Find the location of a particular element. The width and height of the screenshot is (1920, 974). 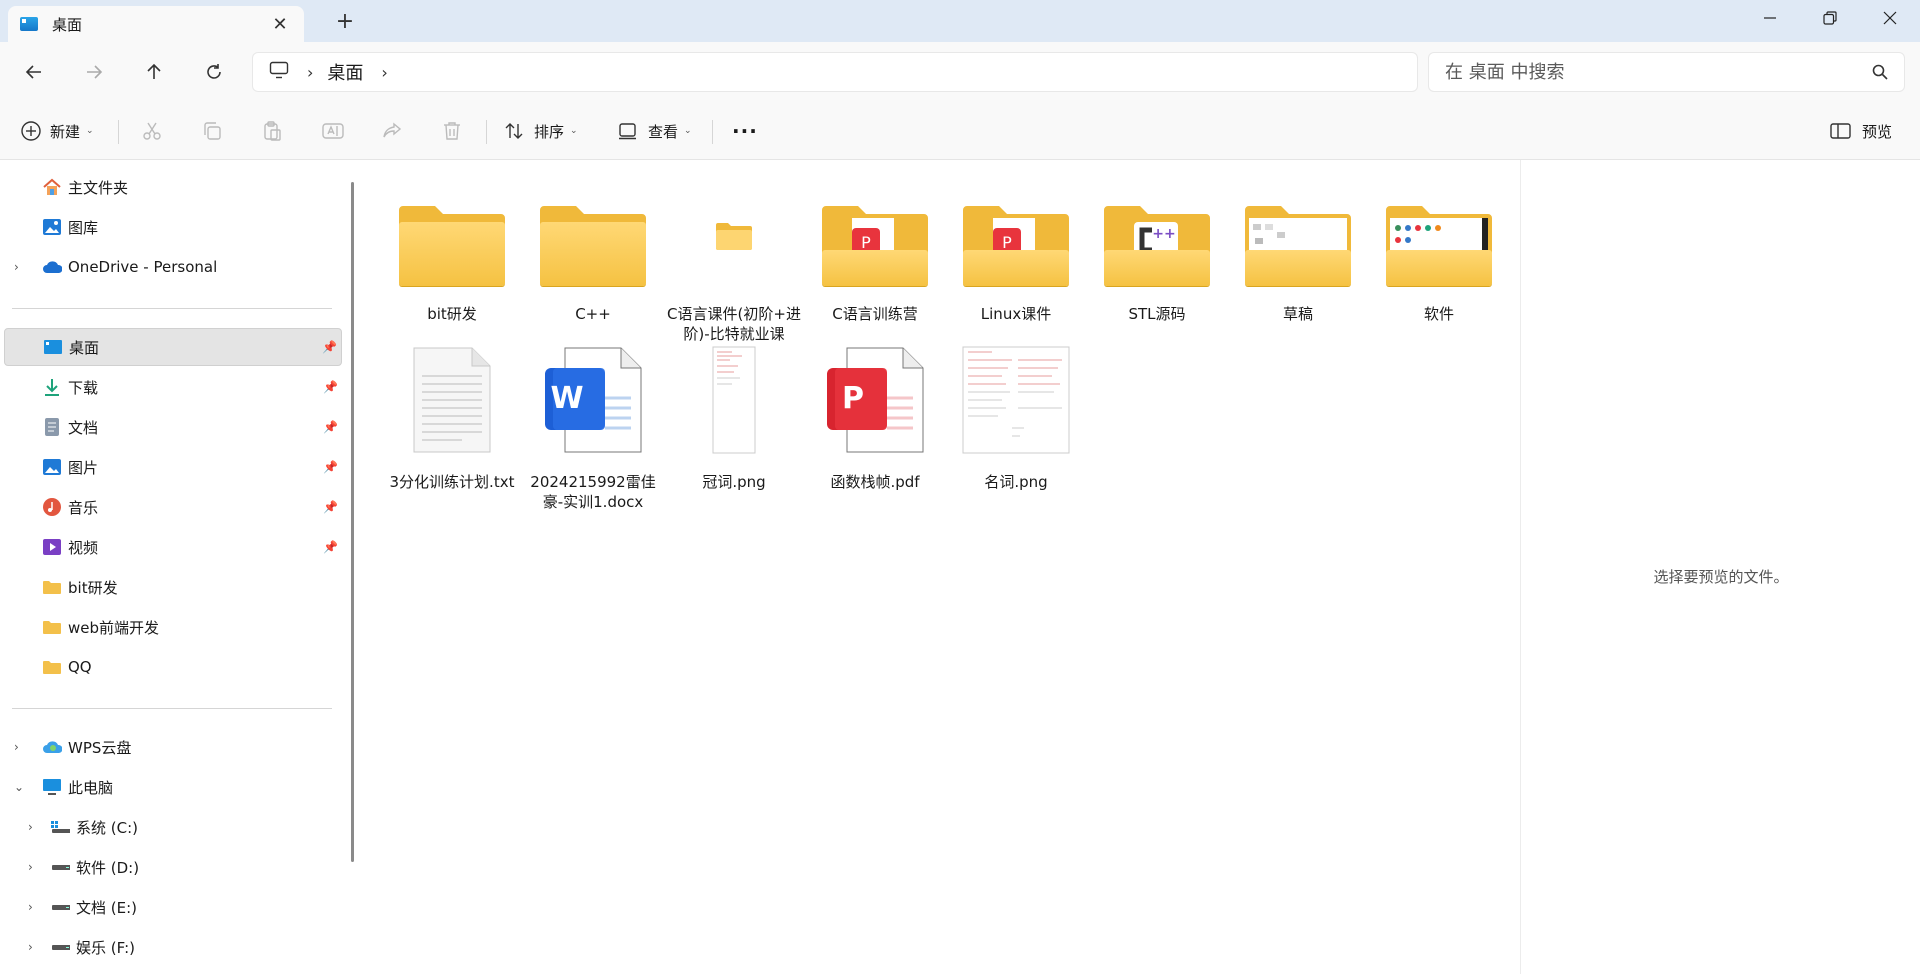

copy-icon is located at coordinates (212, 131).